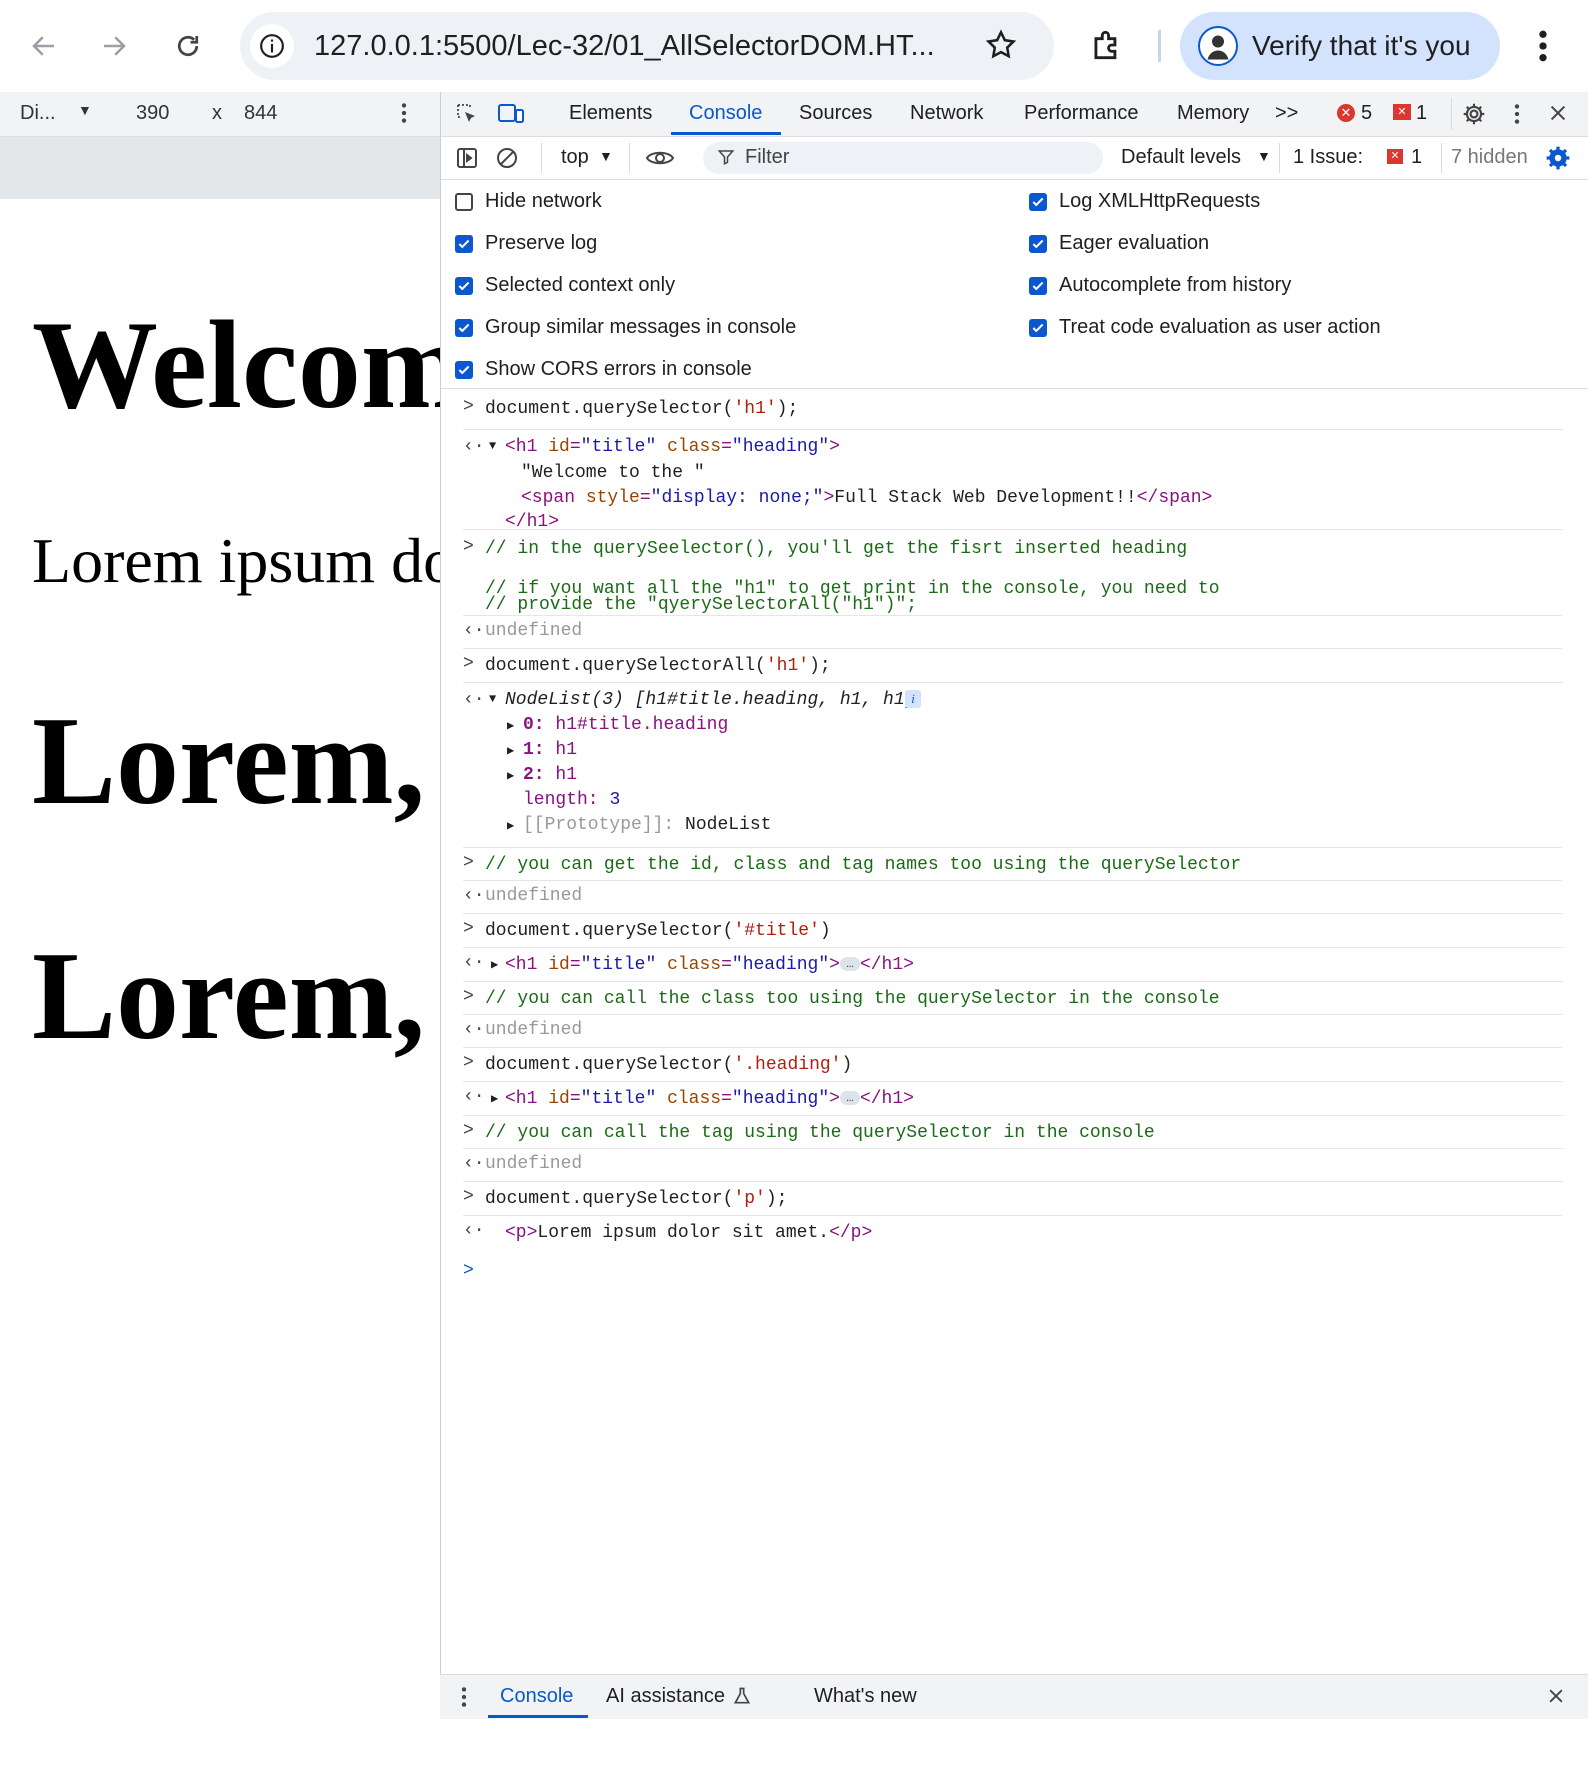 The image size is (1588, 1769). What do you see at coordinates (903, 158) in the screenshot?
I see `filter-input: Filter` at bounding box center [903, 158].